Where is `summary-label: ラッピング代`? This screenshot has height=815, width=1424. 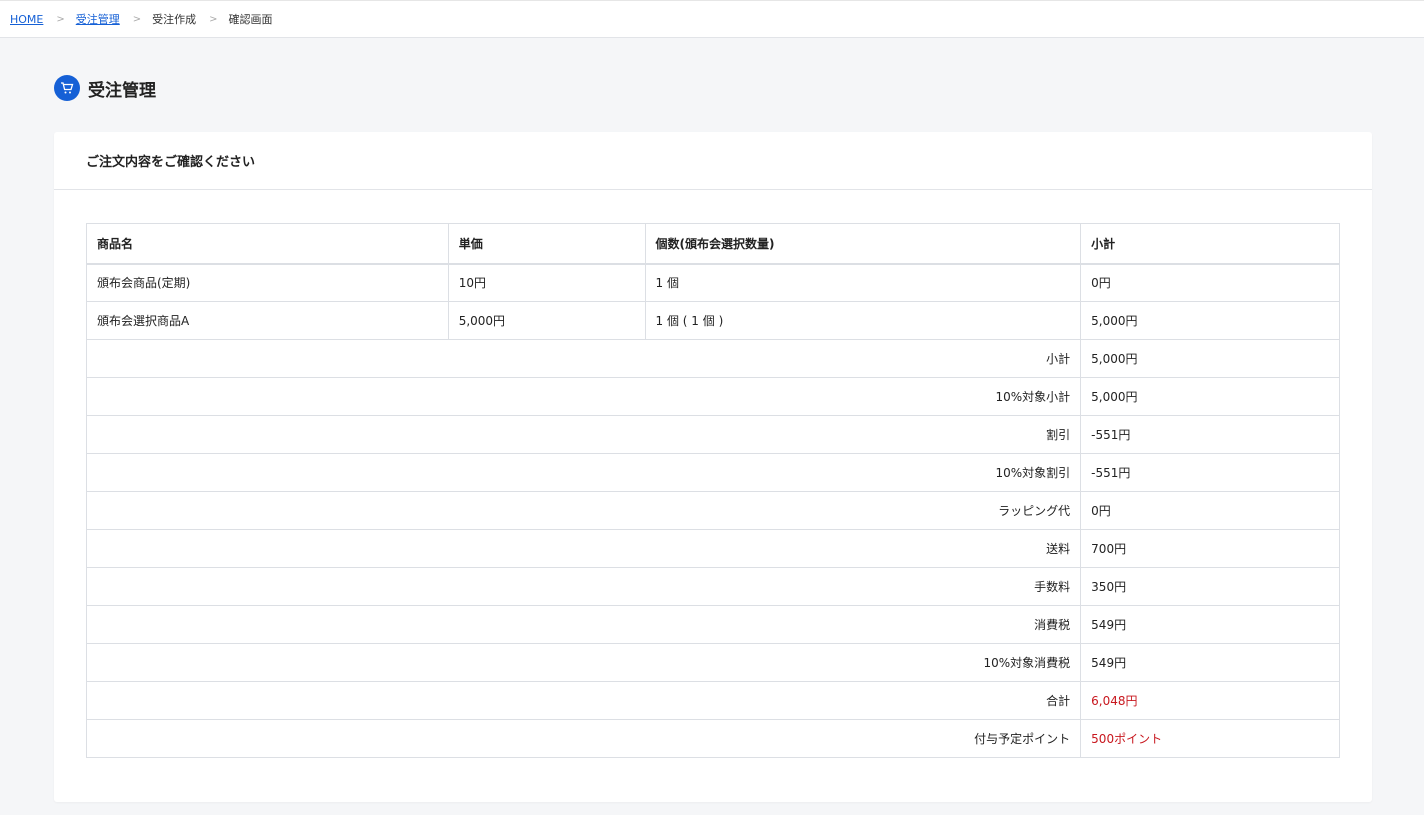 summary-label: ラッピング代 is located at coordinates (583, 510).